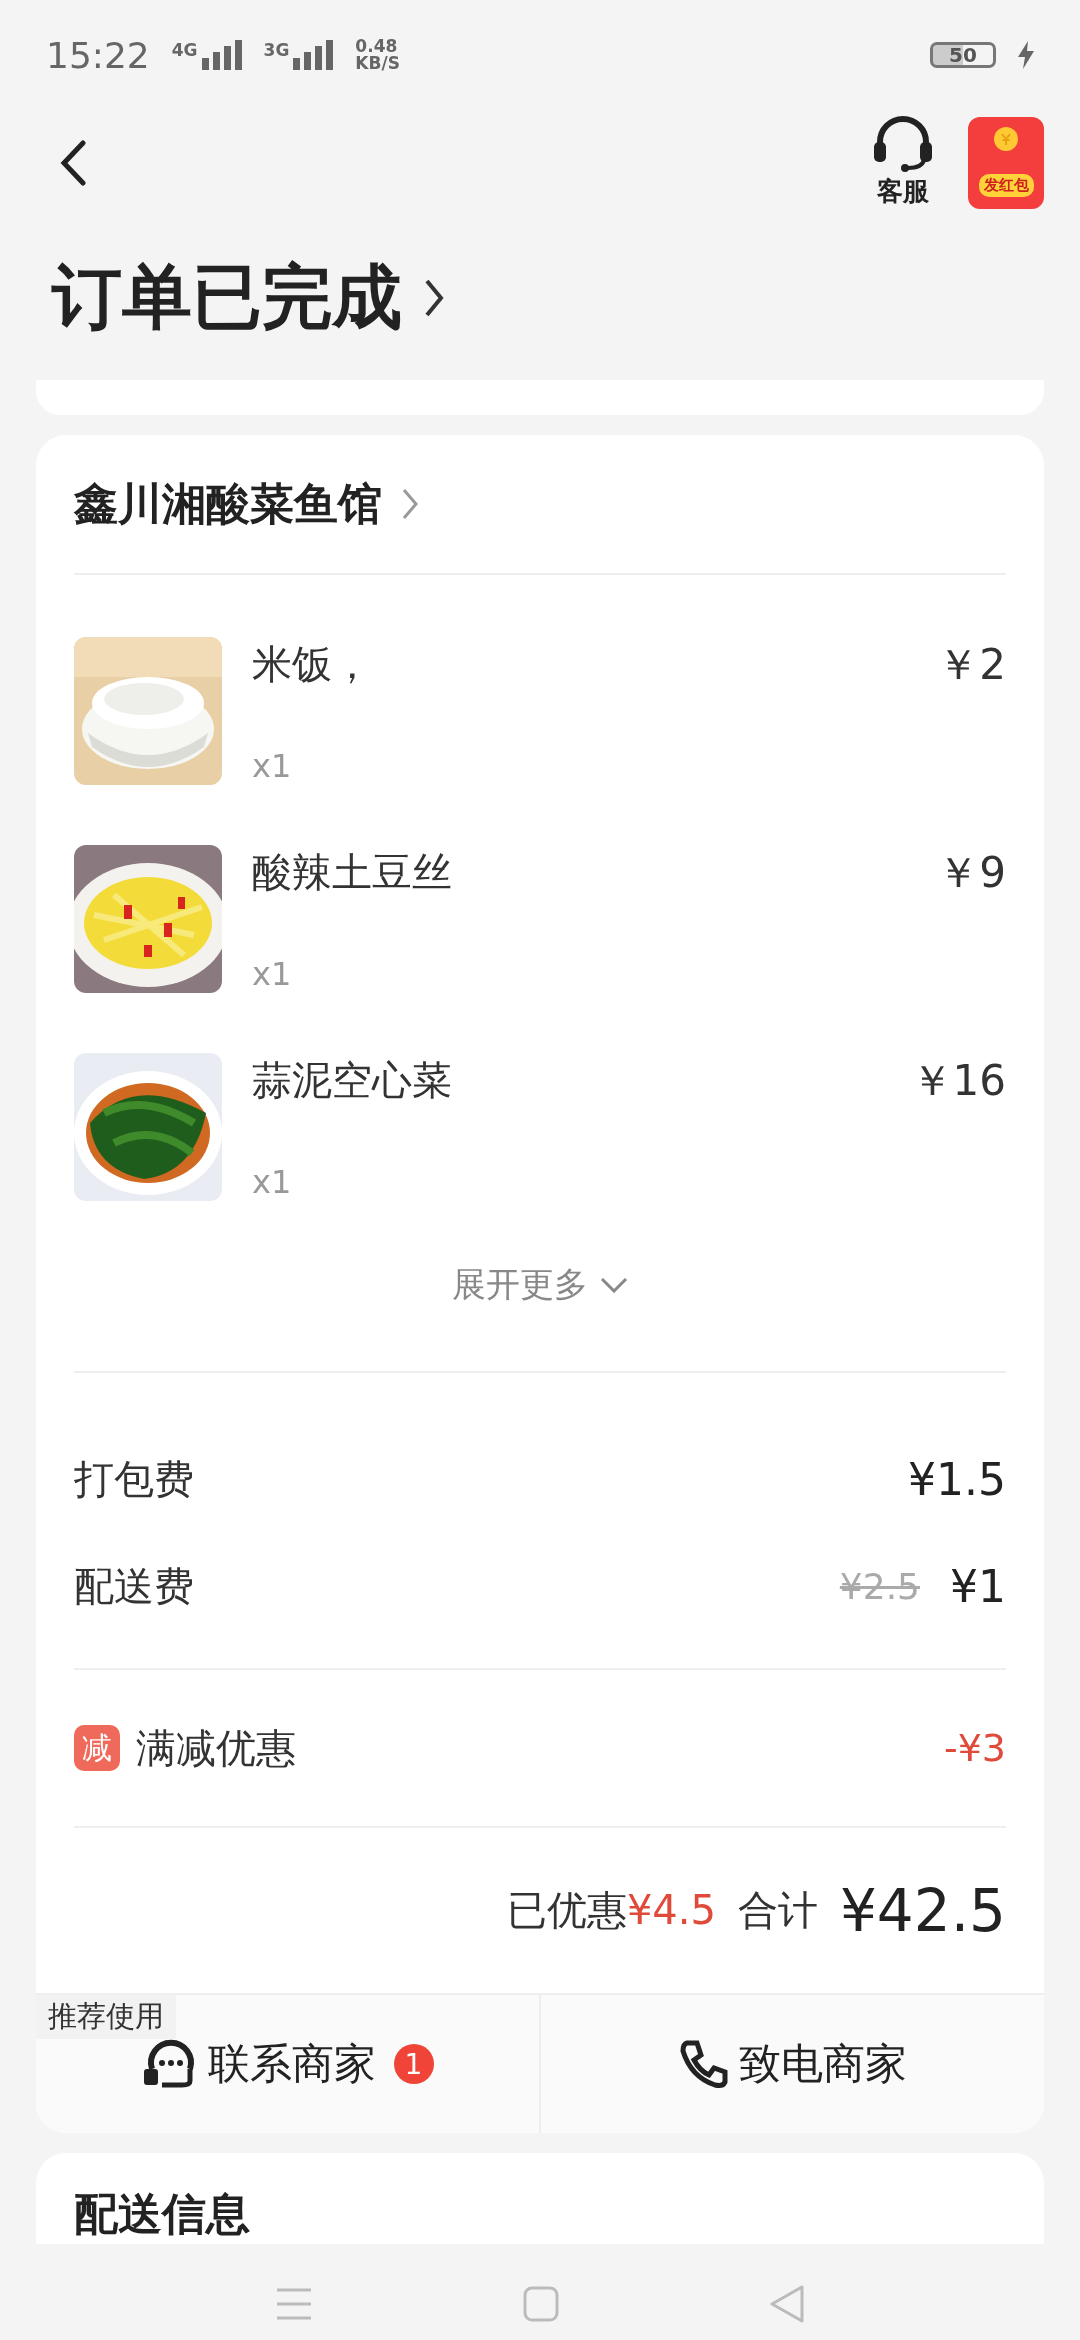  What do you see at coordinates (1026, 55) in the screenshot?
I see `charging-icon` at bounding box center [1026, 55].